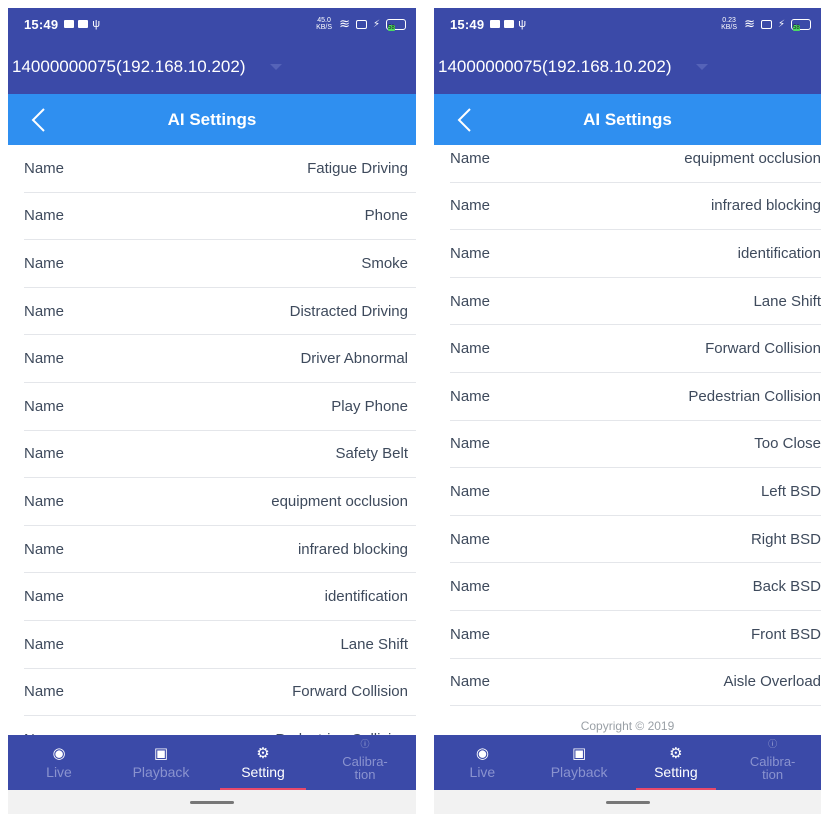 This screenshot has width=821, height=814. Describe the element at coordinates (787, 301) in the screenshot. I see `row-value: Lane Shift` at that location.